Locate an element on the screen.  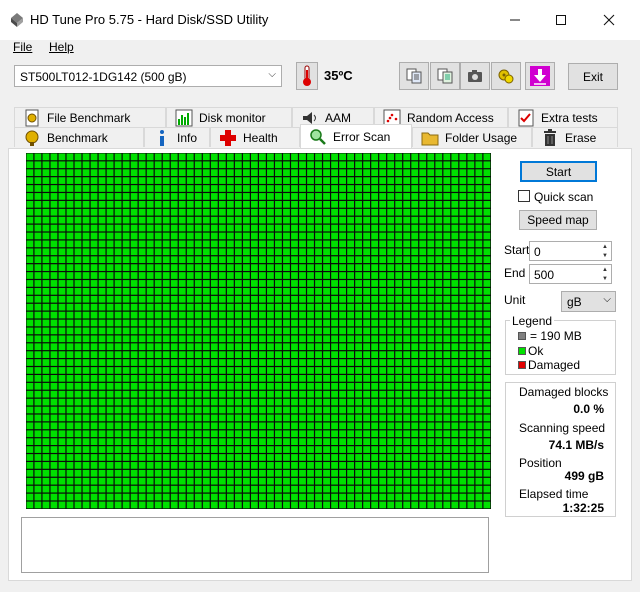
tab-file-benchmark: File Benchmark is located at coordinates (90, 117).